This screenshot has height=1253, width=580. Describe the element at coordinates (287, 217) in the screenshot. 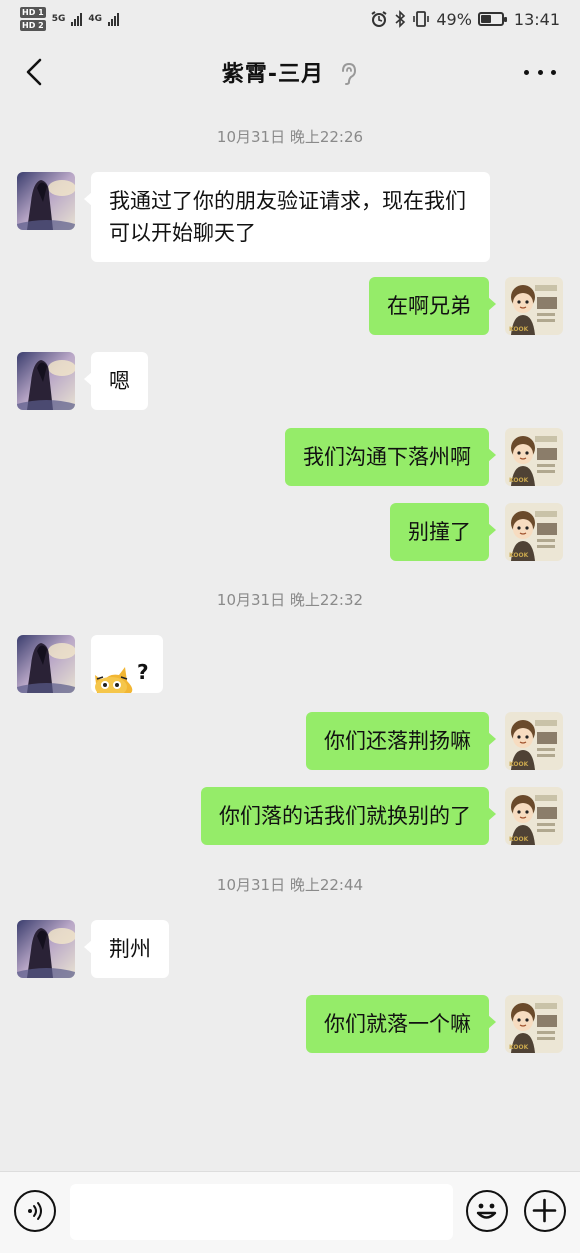

I see `message-bubble: 我通过了你的朋友验证请求，现在我们可以开始聊天了` at that location.